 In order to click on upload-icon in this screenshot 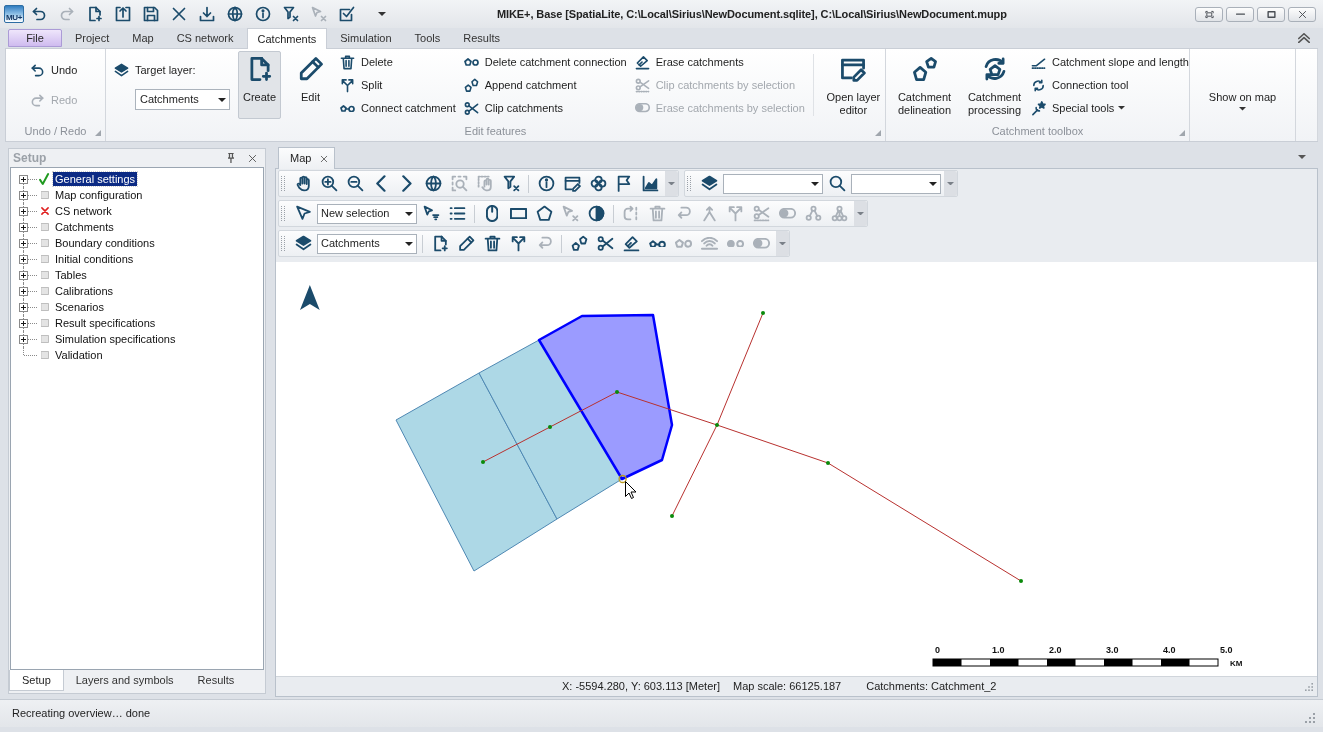, I will do `click(123, 14)`.